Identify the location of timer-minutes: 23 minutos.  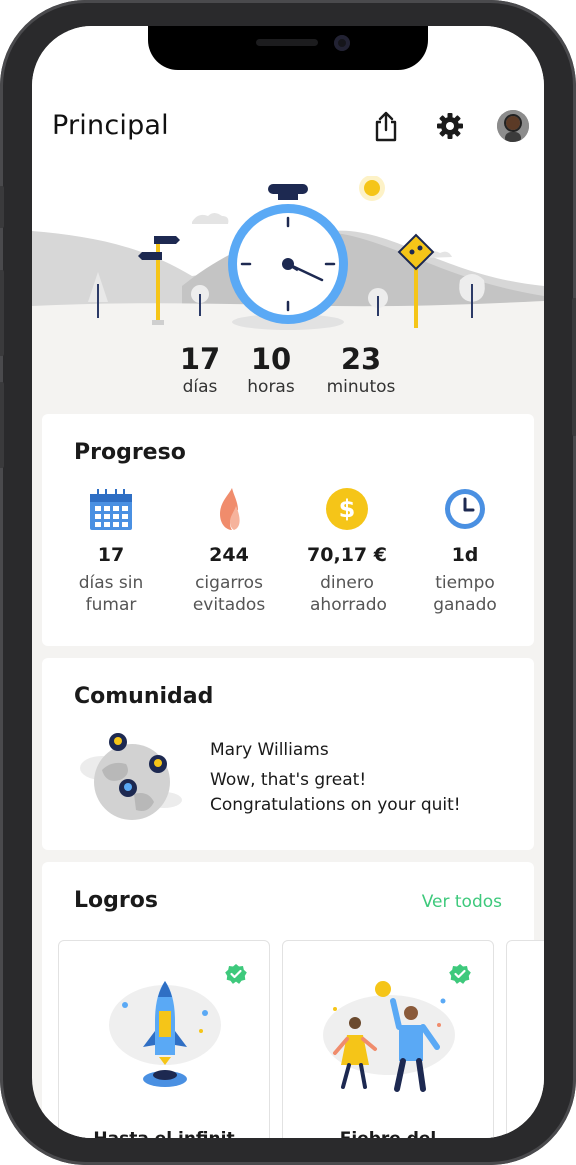
(361, 370).